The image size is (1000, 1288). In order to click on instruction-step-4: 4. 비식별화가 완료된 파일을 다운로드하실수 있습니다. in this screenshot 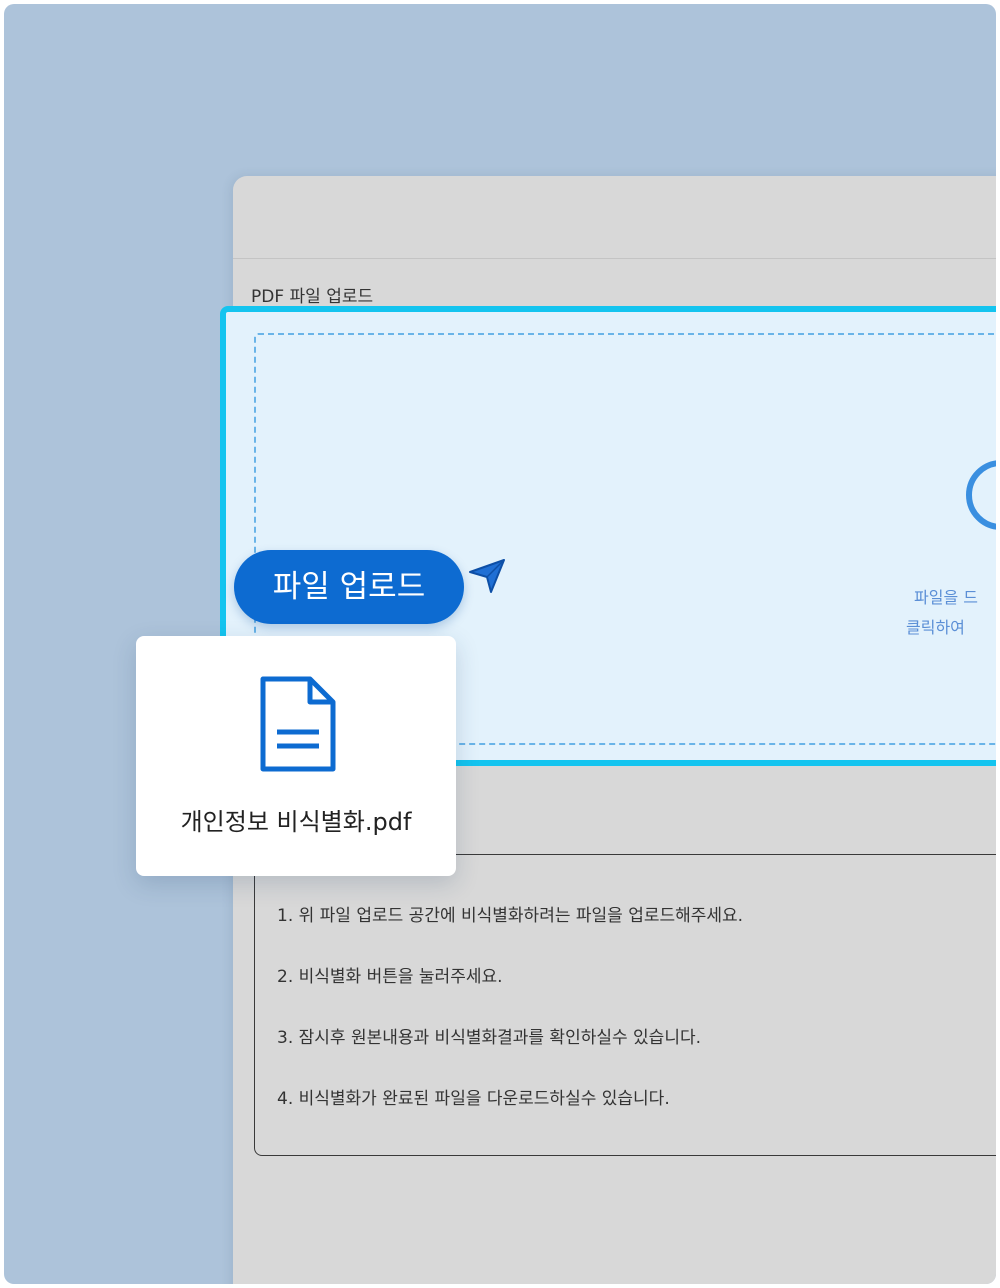, I will do `click(473, 1099)`.